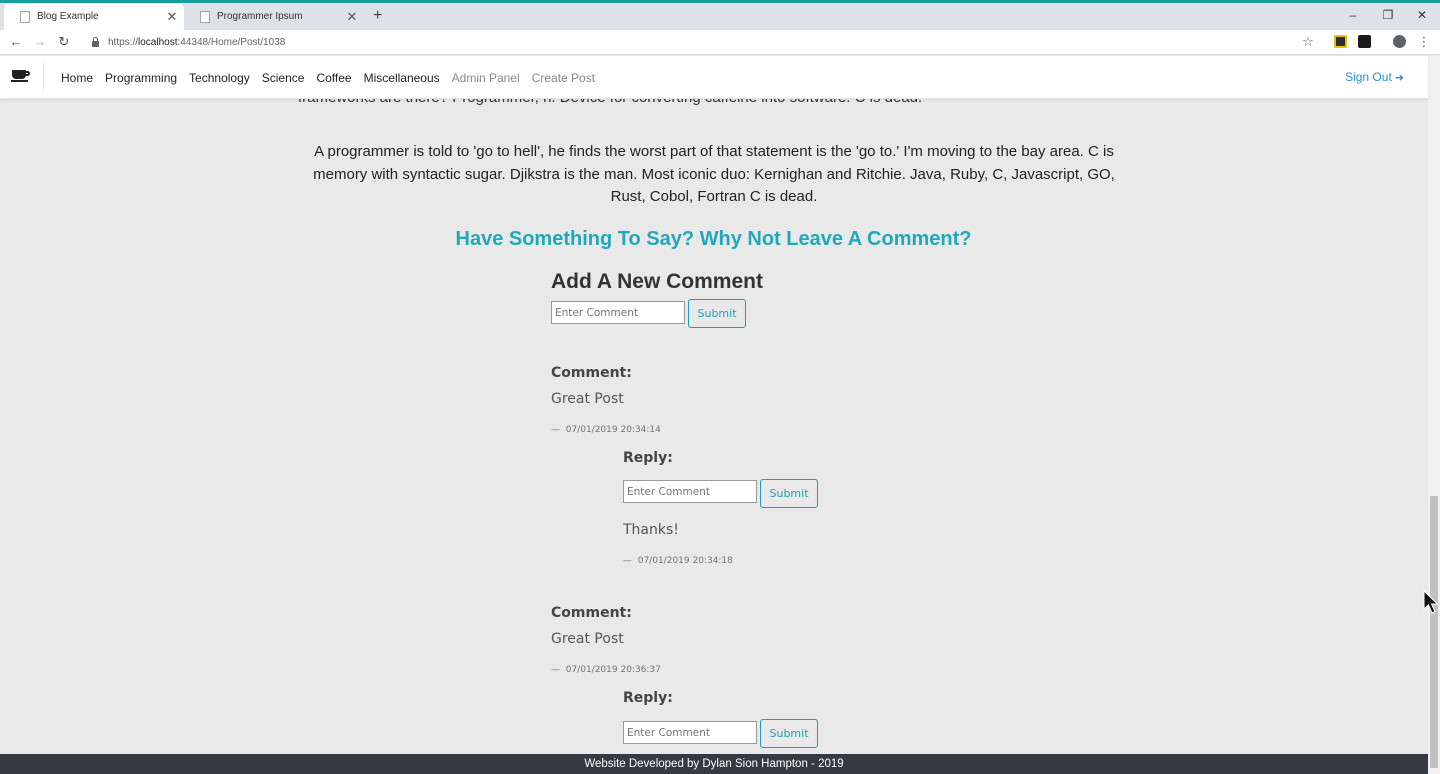 The width and height of the screenshot is (1440, 774). Describe the element at coordinates (377, 16) in the screenshot. I see `new-tab-button: +` at that location.